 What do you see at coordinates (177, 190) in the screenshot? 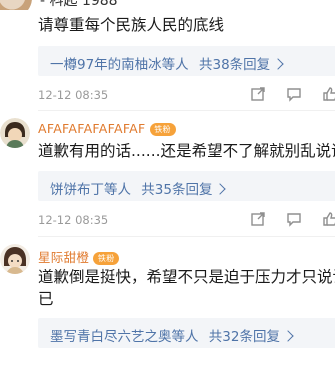
I see `reply-count: 共35条回复` at bounding box center [177, 190].